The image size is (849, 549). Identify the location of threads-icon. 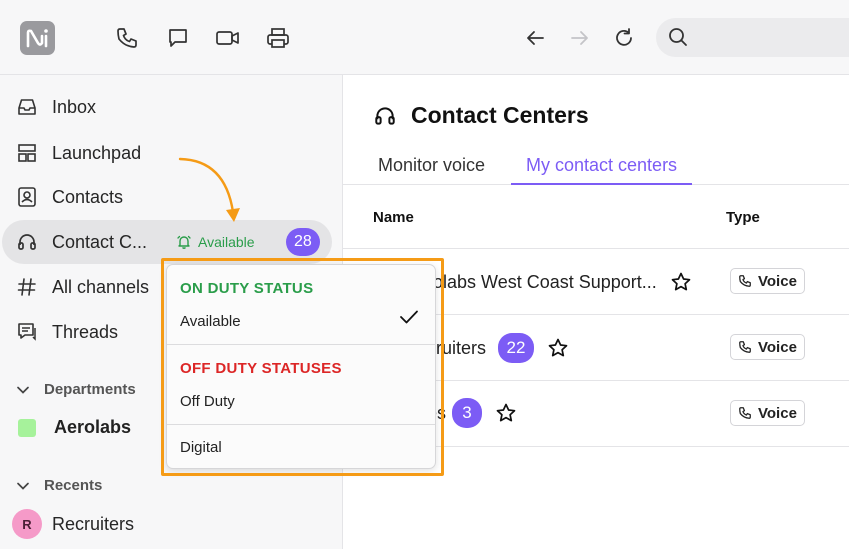
(27, 332).